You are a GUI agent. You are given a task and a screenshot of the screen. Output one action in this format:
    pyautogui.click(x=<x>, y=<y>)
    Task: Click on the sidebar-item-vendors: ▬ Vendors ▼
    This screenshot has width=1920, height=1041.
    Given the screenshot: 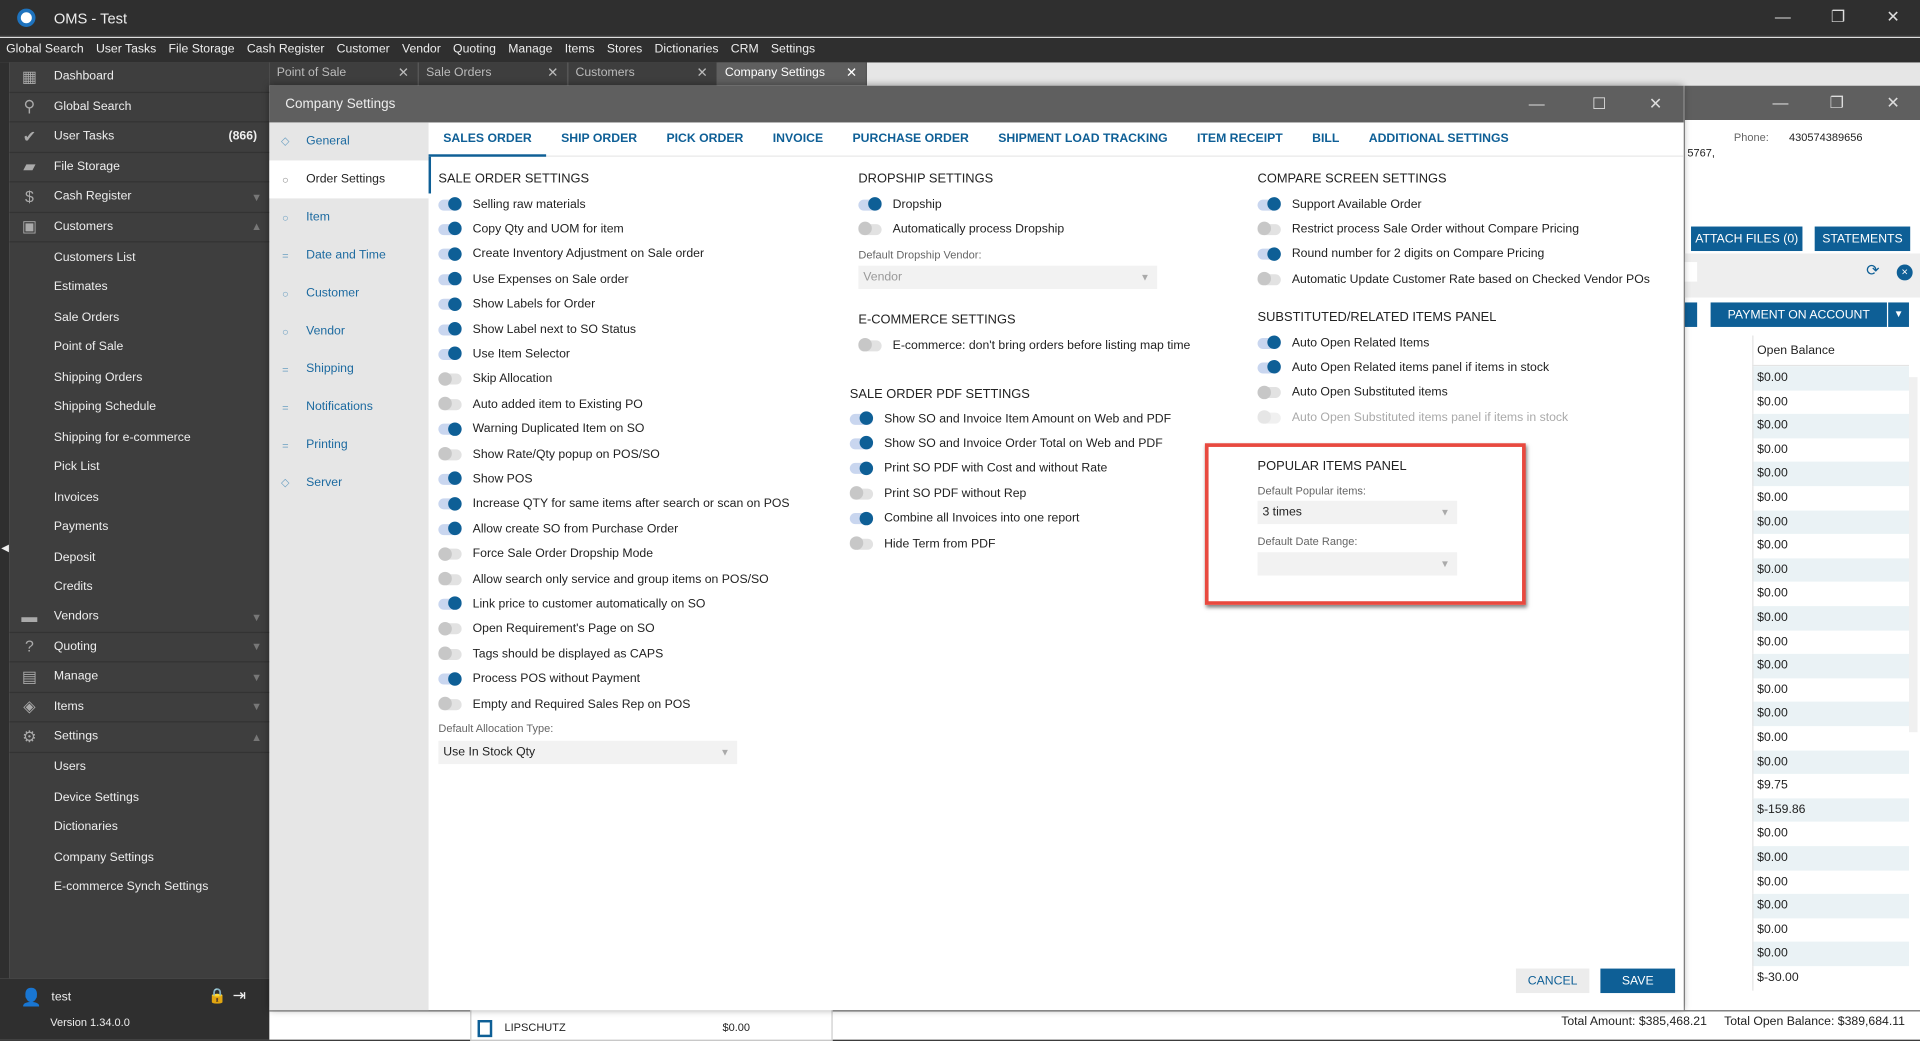 What is the action you would take?
    pyautogui.click(x=139, y=617)
    